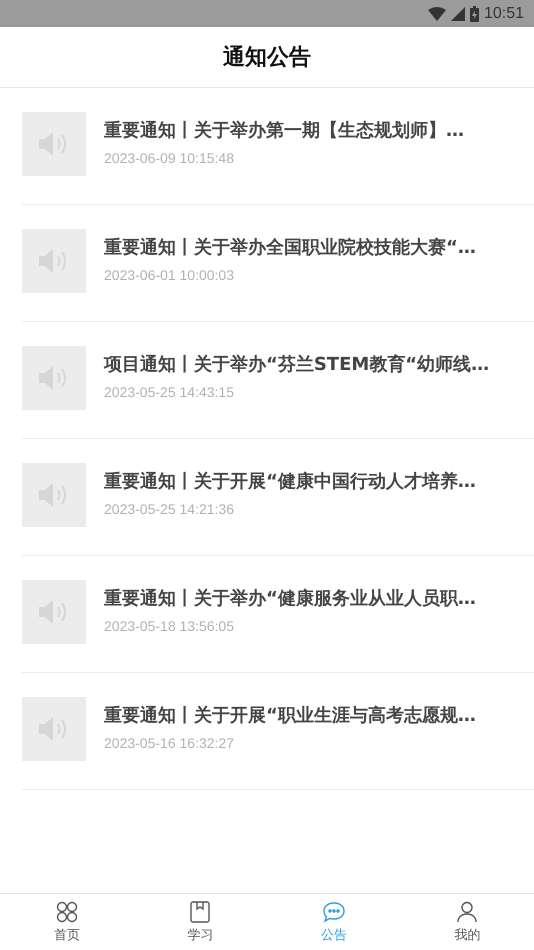 This screenshot has height=950, width=534. I want to click on wifi-icon, so click(437, 13).